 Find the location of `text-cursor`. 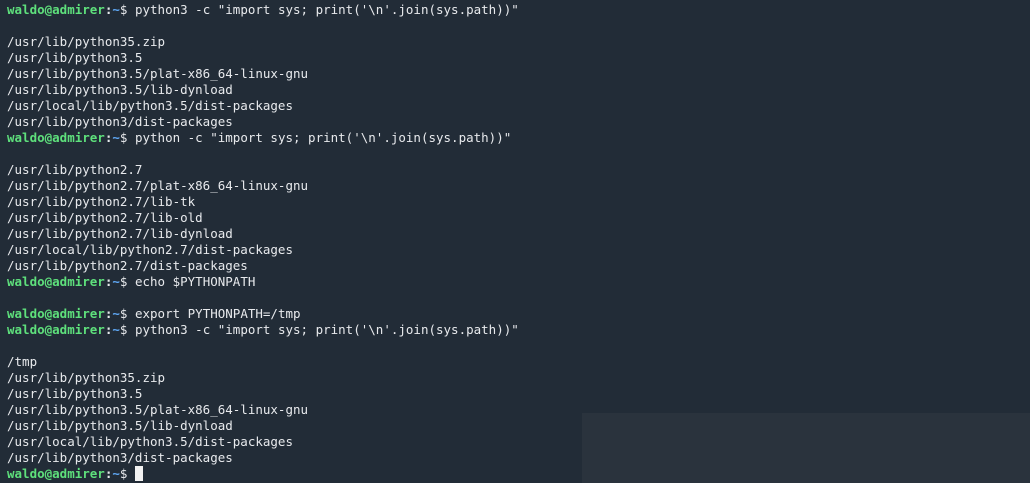

text-cursor is located at coordinates (138, 473).